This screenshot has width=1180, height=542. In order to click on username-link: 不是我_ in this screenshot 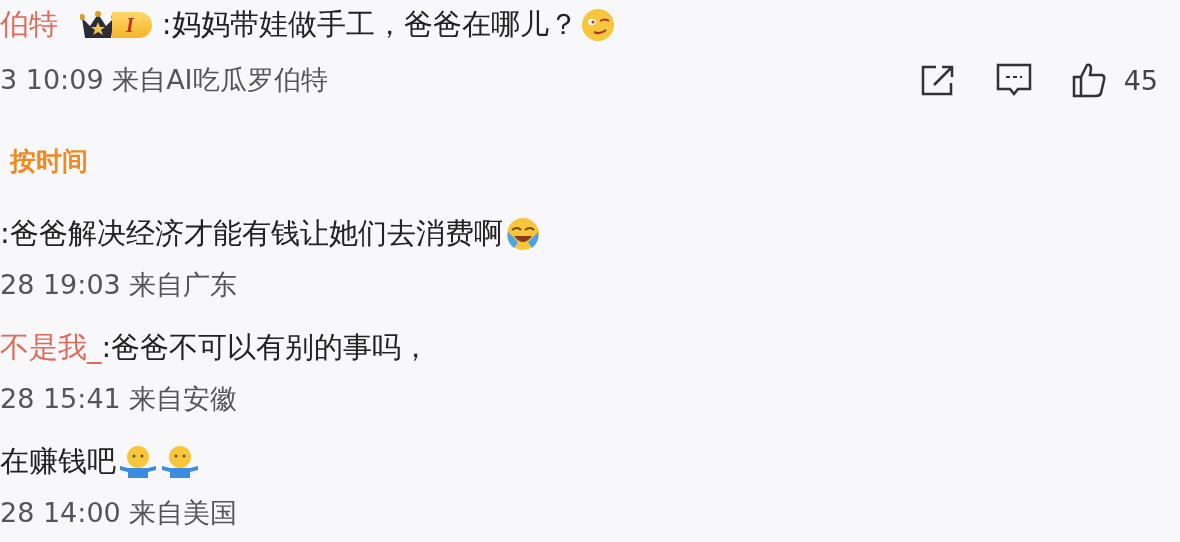, I will do `click(51, 348)`.